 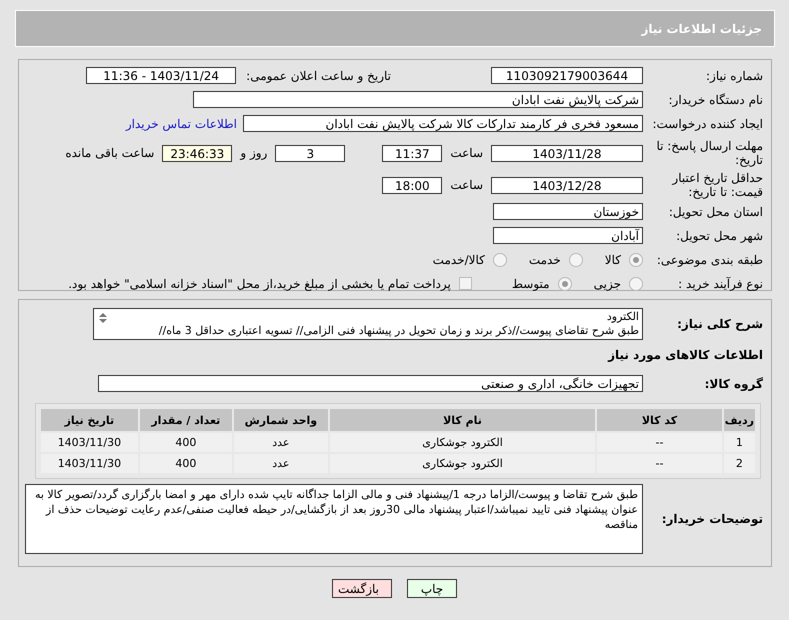 I want to click on contact-link: اطلاعات تماس خریدار, so click(x=181, y=123).